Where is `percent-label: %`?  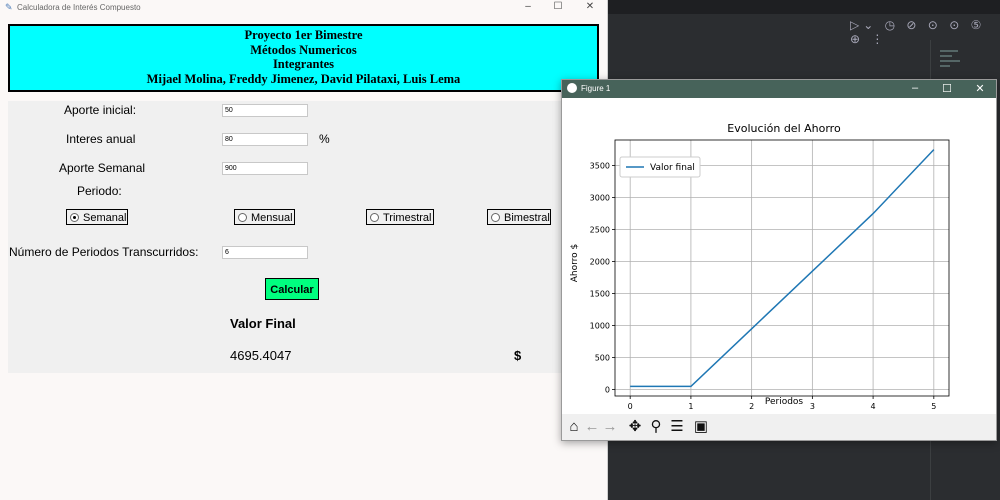
percent-label: % is located at coordinates (324, 139).